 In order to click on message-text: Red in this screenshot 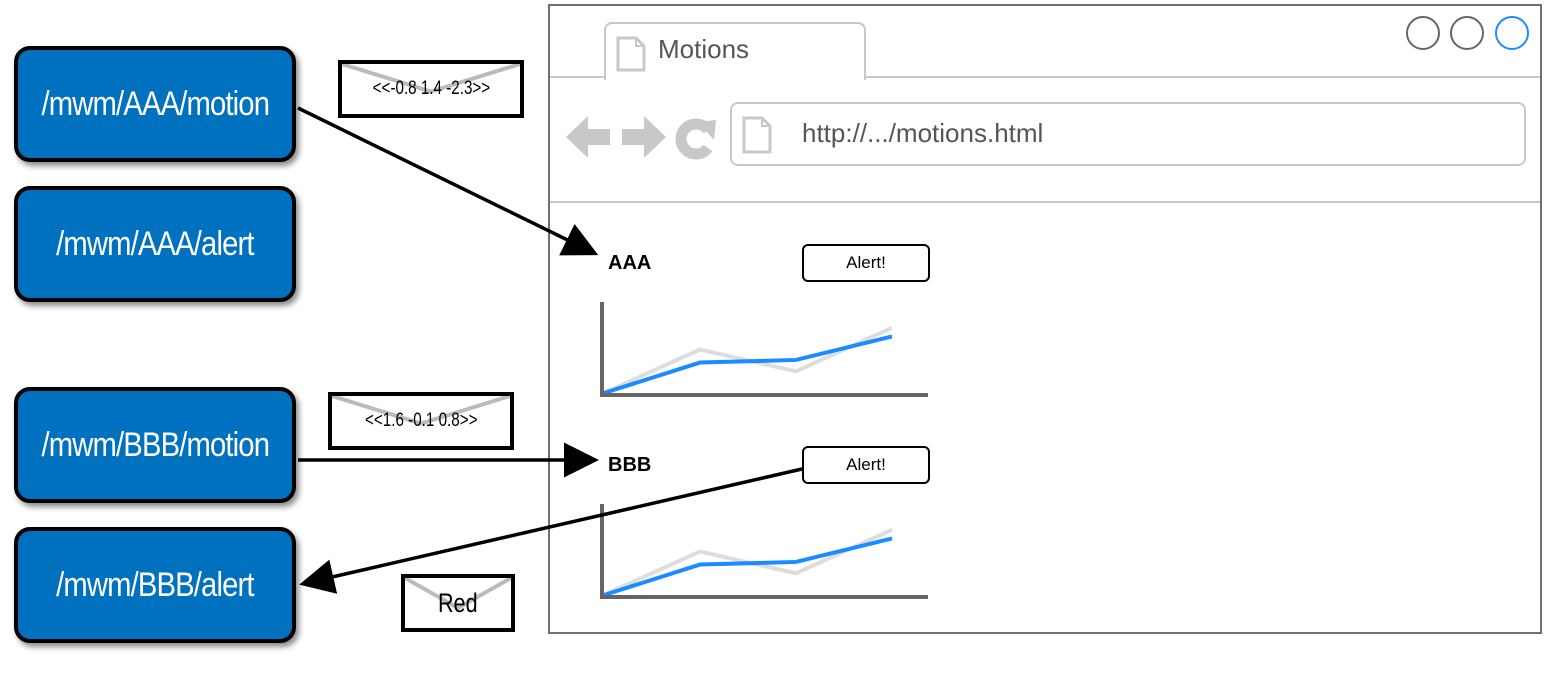, I will do `click(458, 602)`.